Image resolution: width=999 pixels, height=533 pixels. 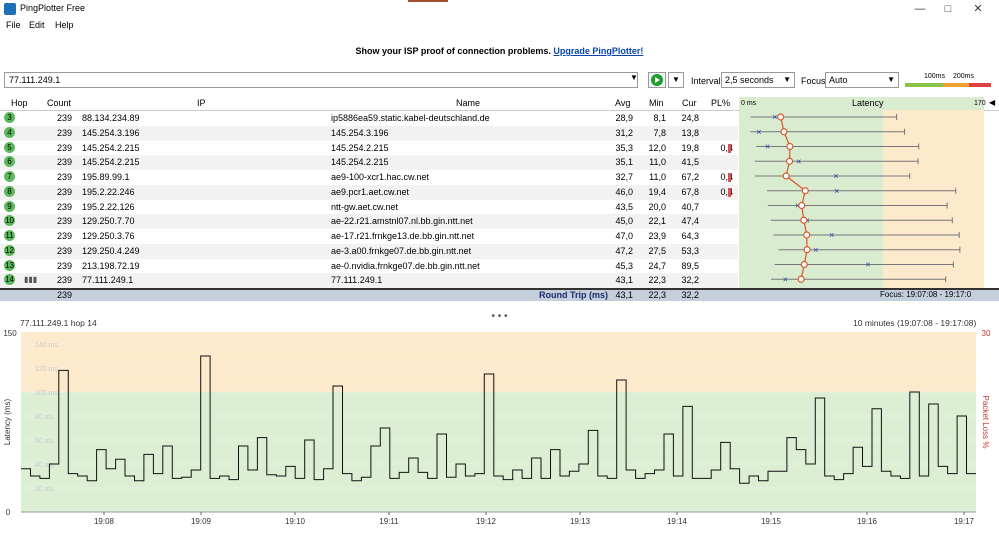 I want to click on menu-help: Help, so click(x=64, y=25).